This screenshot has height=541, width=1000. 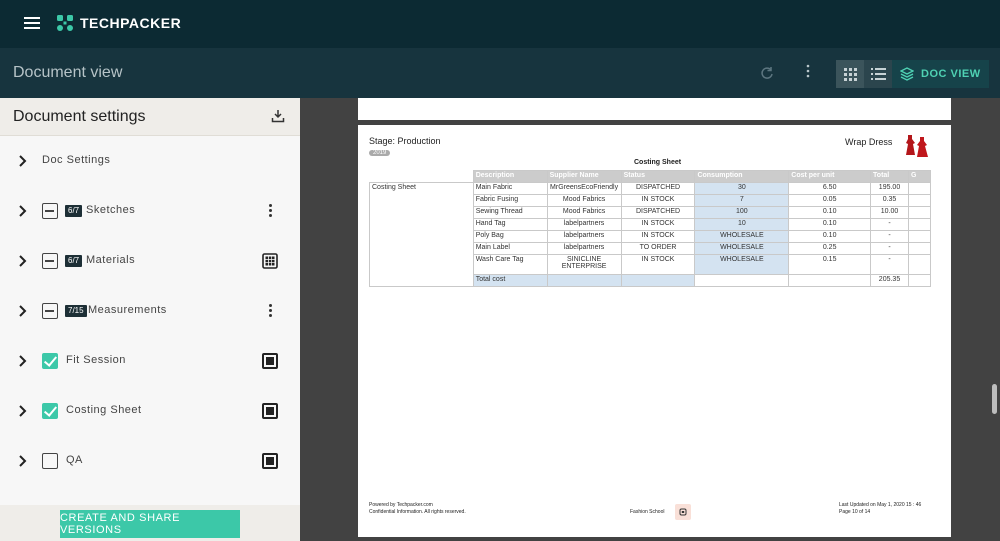 I want to click on tree-item-label: QA, so click(x=74, y=460).